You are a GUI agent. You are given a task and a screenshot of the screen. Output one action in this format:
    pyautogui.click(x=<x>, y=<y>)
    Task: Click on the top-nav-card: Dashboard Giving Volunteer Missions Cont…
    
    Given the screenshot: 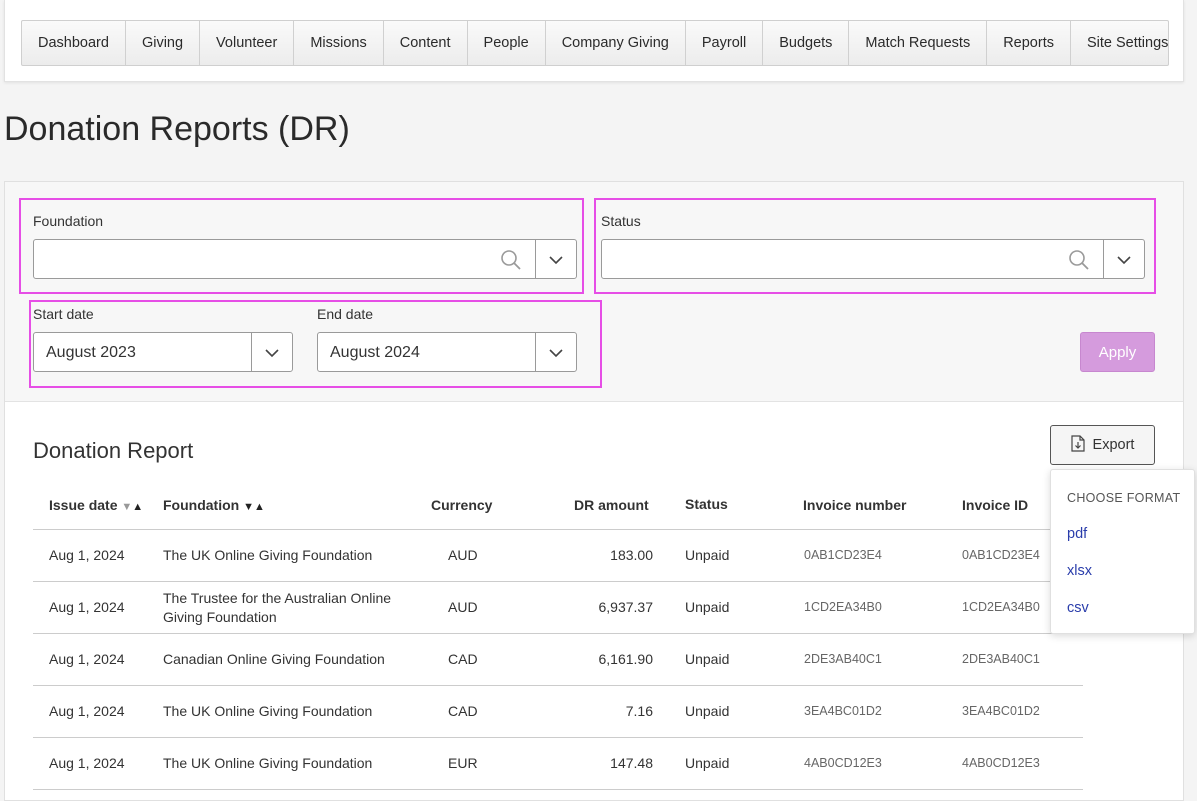 What is the action you would take?
    pyautogui.click(x=594, y=41)
    